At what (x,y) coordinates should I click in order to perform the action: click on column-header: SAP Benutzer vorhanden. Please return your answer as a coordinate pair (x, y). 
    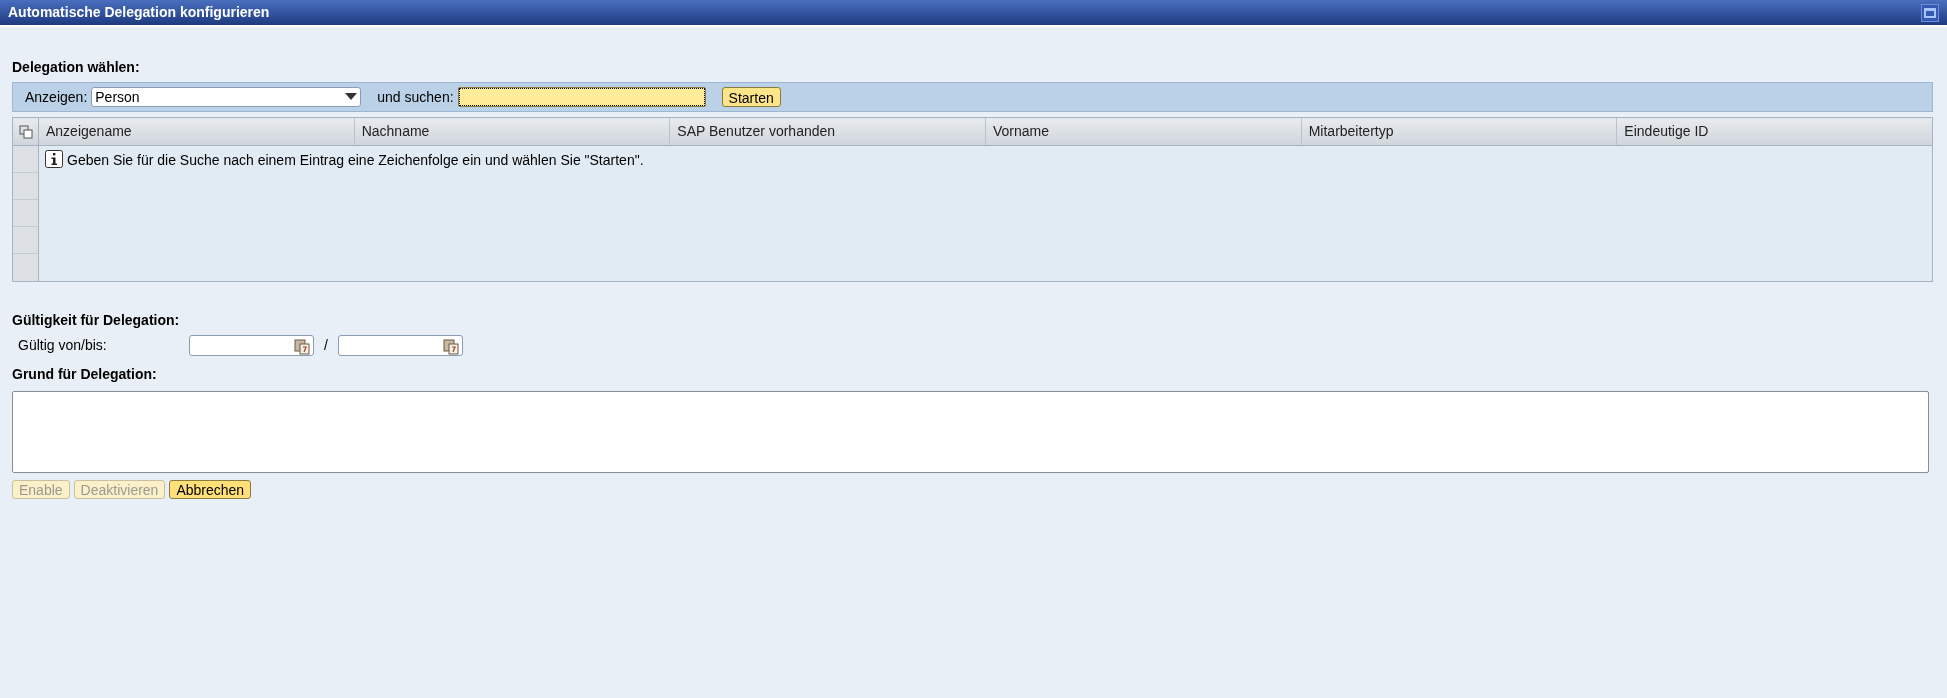
    Looking at the image, I should click on (828, 131).